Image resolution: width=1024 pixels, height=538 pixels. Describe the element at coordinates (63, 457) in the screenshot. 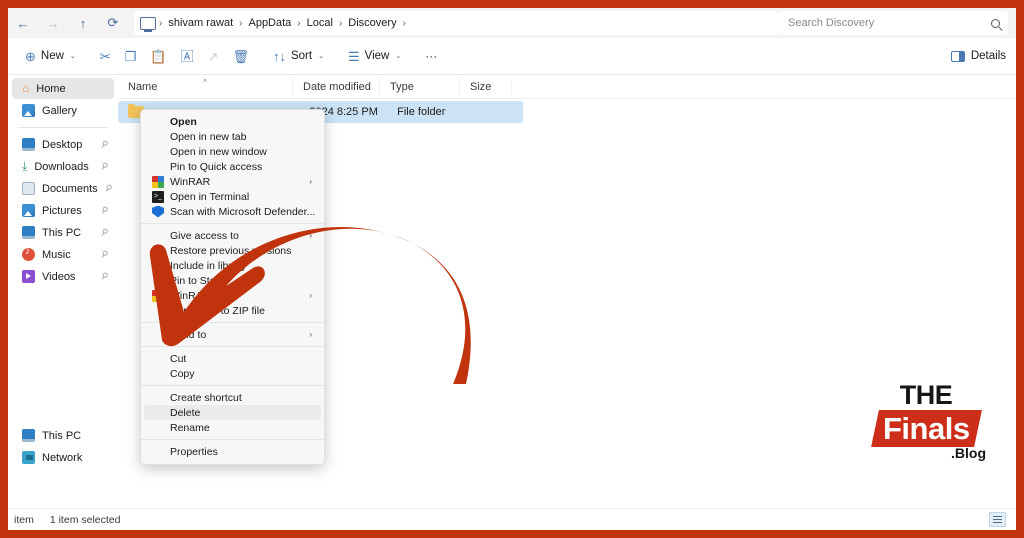

I see `sidebar-item-network: Network` at that location.